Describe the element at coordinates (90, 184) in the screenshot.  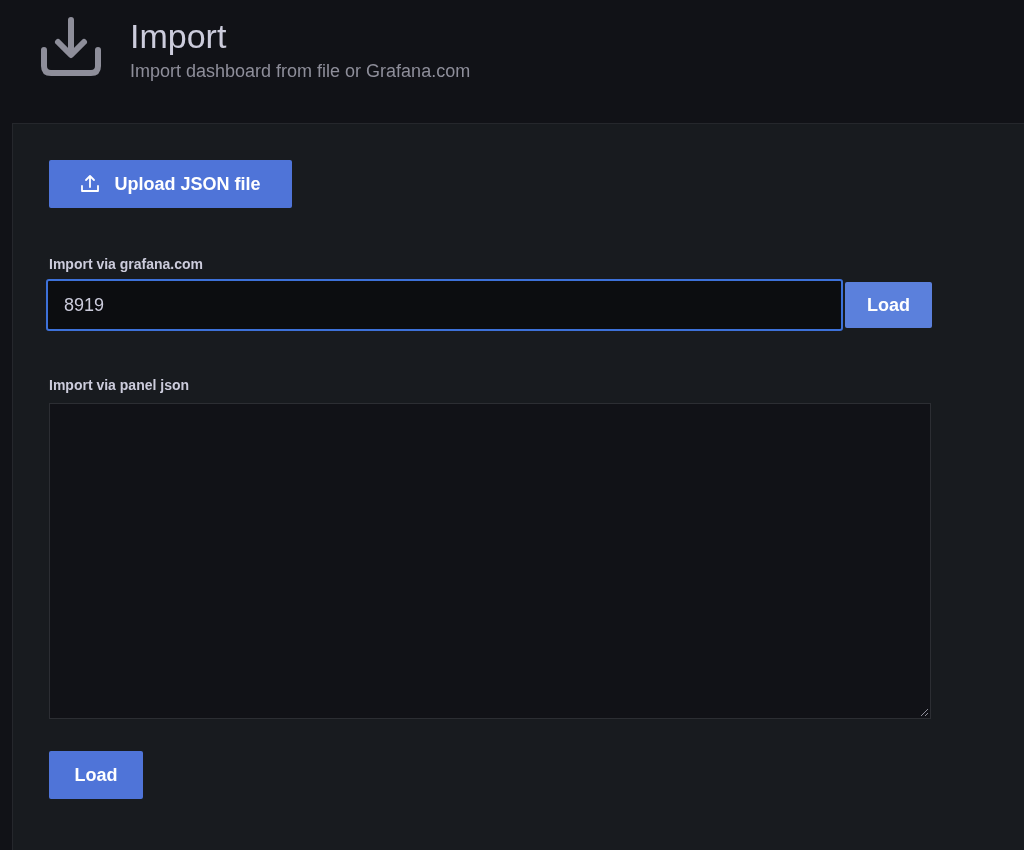
I see `upload-icon` at that location.